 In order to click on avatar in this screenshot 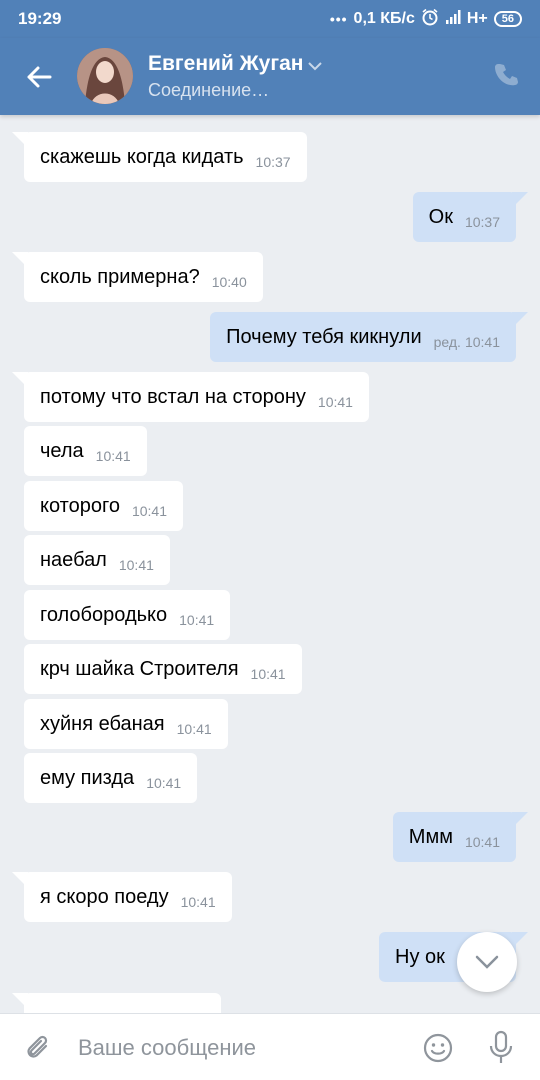, I will do `click(105, 76)`.